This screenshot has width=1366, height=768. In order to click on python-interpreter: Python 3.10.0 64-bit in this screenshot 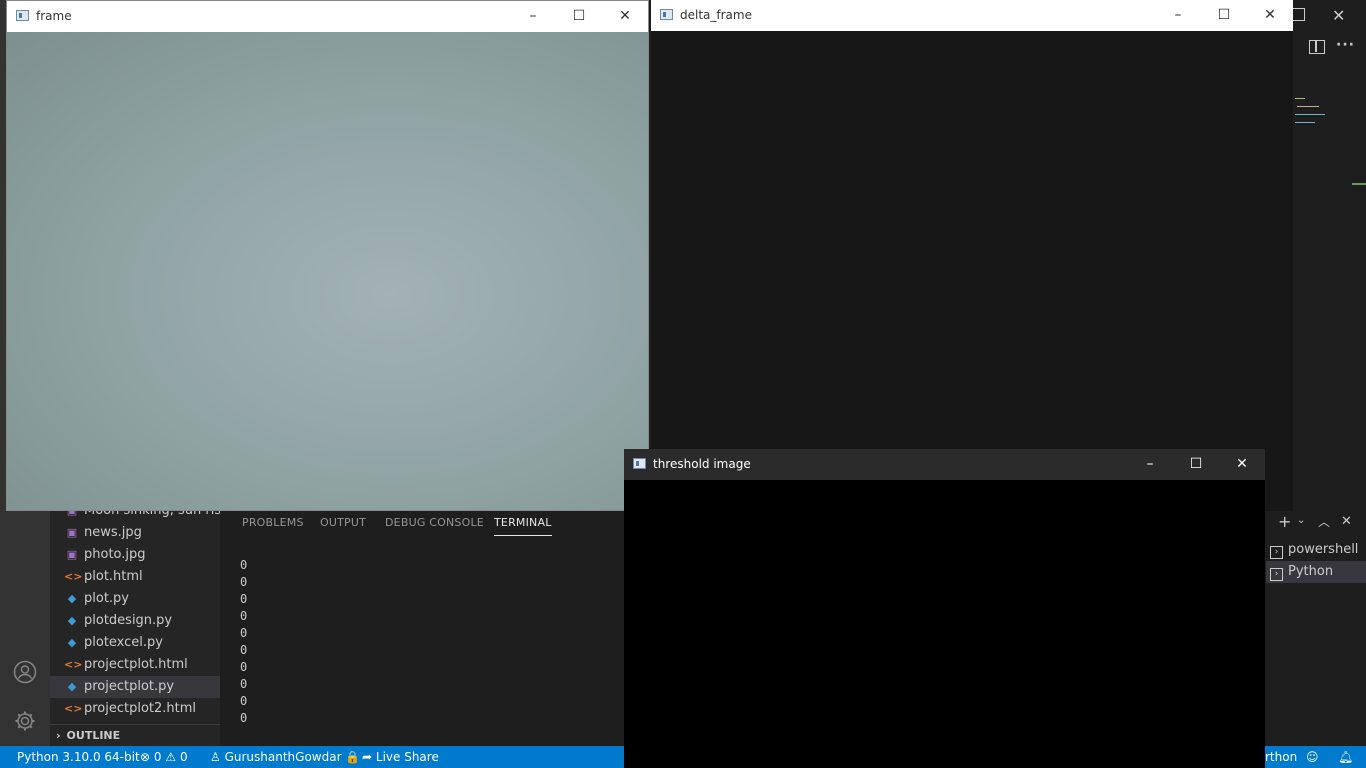, I will do `click(78, 757)`.